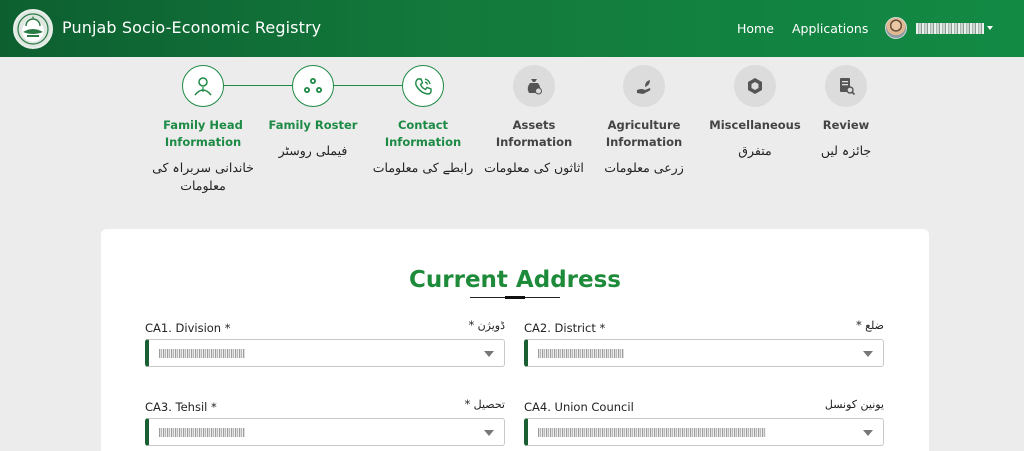  What do you see at coordinates (870, 325) in the screenshot?
I see `district-urdu-label: ضلع *` at bounding box center [870, 325].